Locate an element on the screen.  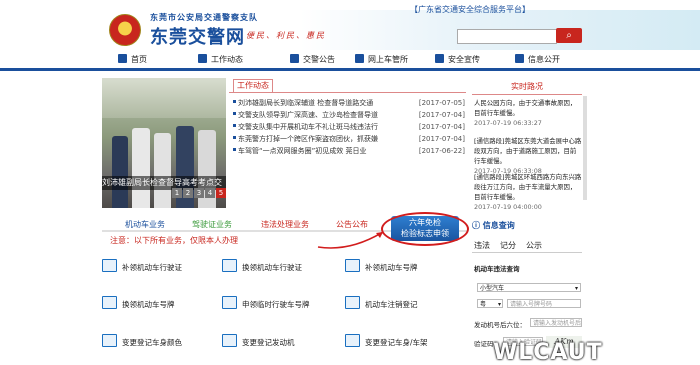
slide-page-3: 3 is located at coordinates (199, 193).